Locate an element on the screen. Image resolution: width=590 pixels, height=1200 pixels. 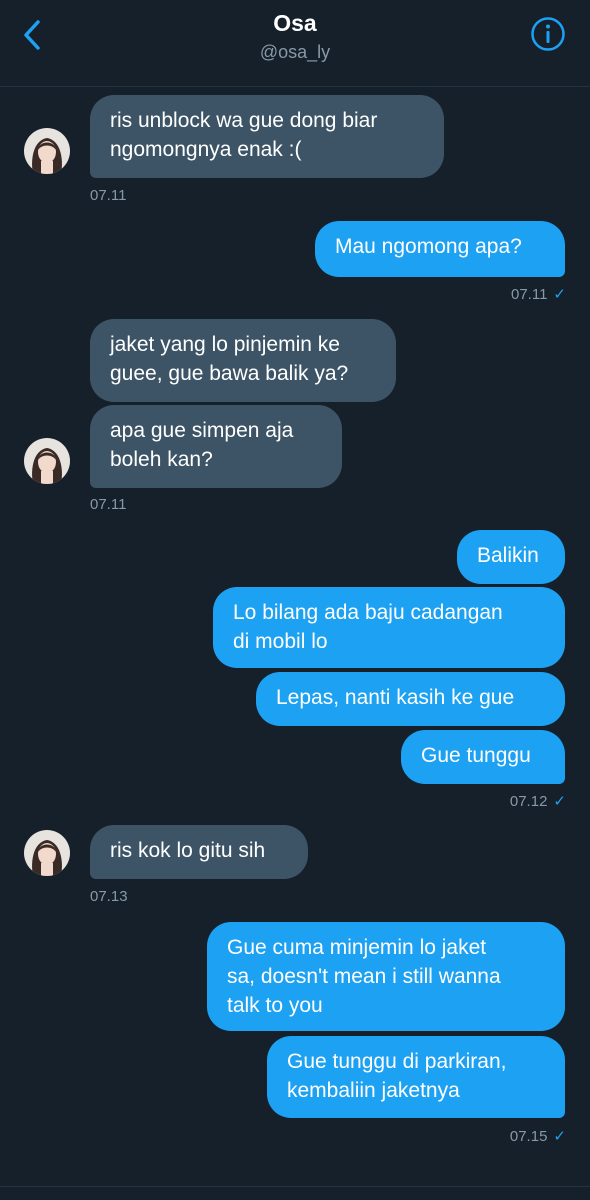
message-line: Balikin is located at coordinates (508, 555).